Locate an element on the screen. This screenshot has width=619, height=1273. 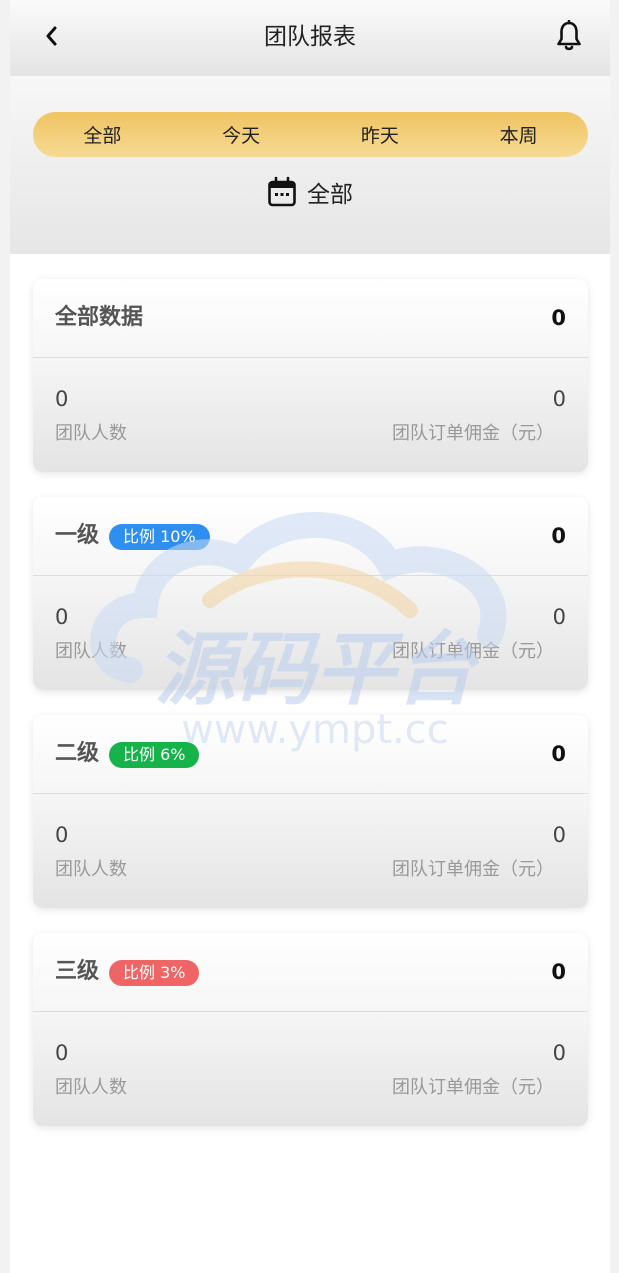
card-title: 全部数据 is located at coordinates (99, 317).